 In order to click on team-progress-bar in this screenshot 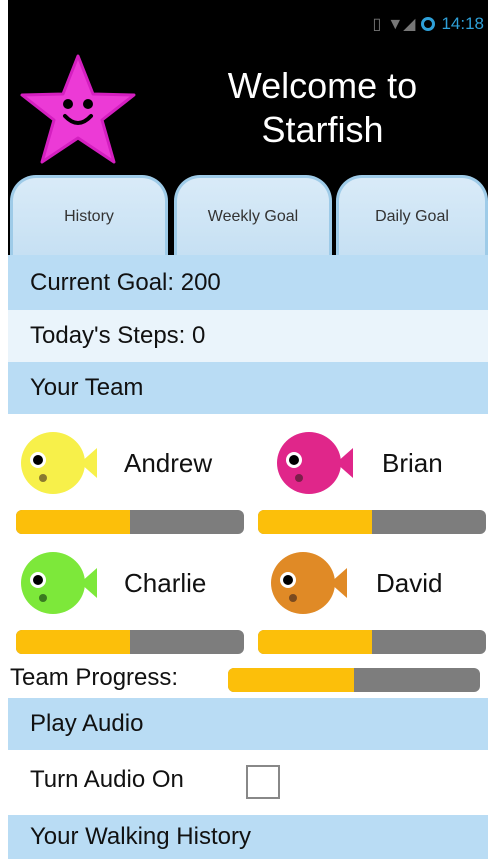, I will do `click(354, 680)`.